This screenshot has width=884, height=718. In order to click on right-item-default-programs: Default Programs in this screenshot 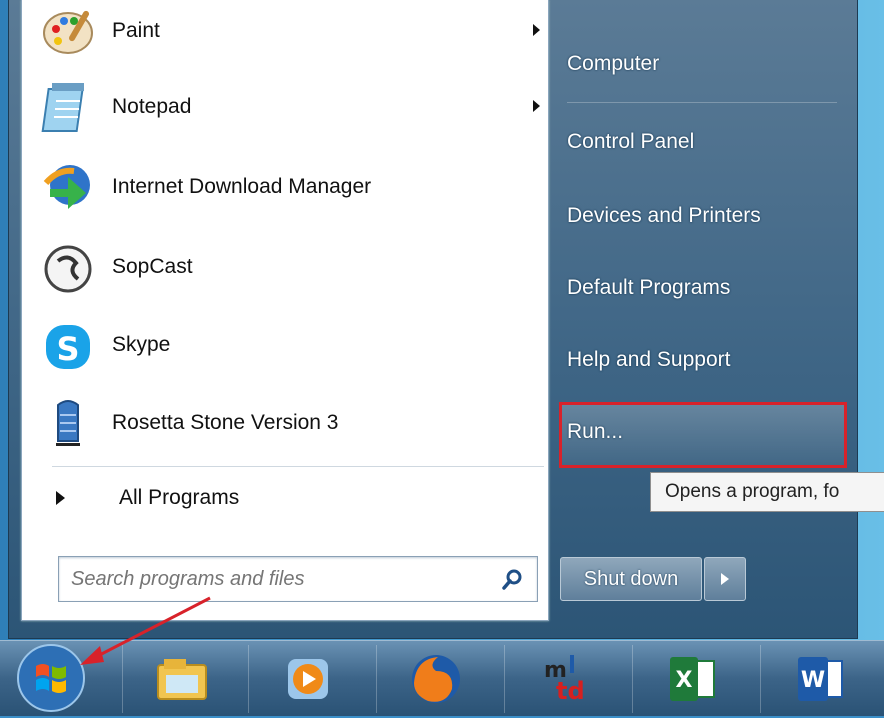, I will do `click(648, 288)`.